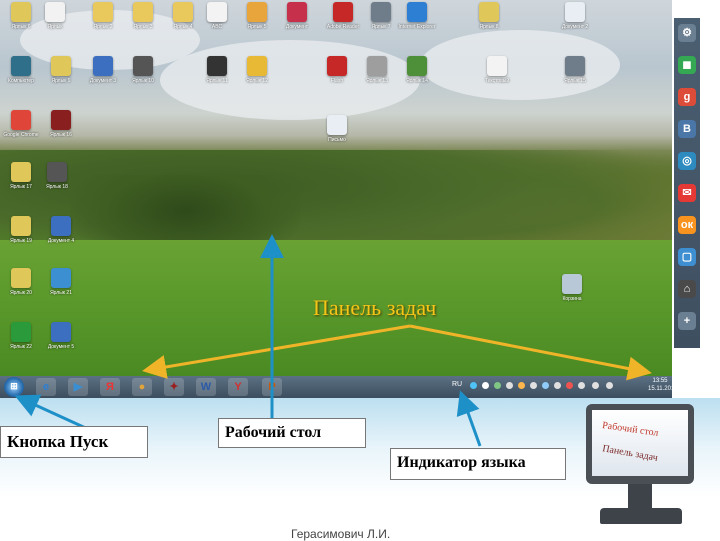 The image size is (720, 541). I want to click on icon-label: Компьютер, so click(21, 81).